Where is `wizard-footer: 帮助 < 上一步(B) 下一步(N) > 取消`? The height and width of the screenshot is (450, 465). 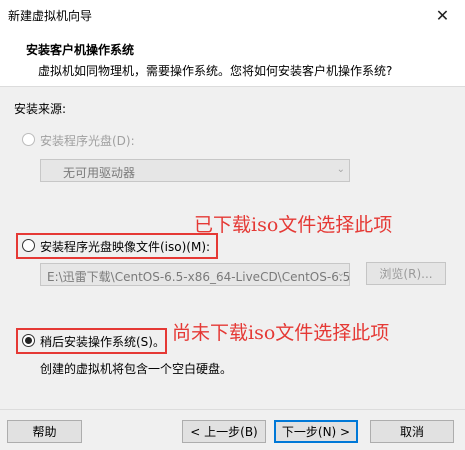
wizard-footer: 帮助 < 上一步(B) 下一步(N) > 取消 is located at coordinates (232, 429).